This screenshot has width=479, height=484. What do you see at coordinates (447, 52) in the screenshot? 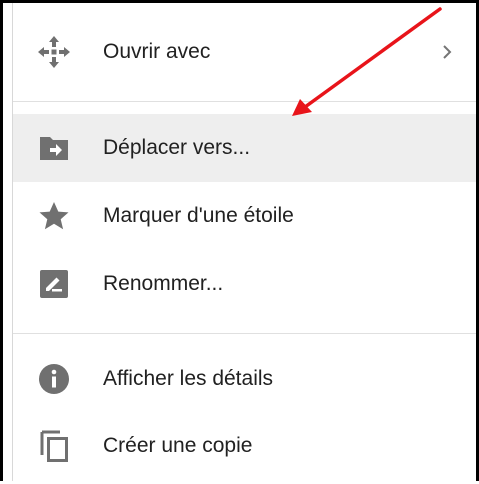
I see `chevron-right-icon` at bounding box center [447, 52].